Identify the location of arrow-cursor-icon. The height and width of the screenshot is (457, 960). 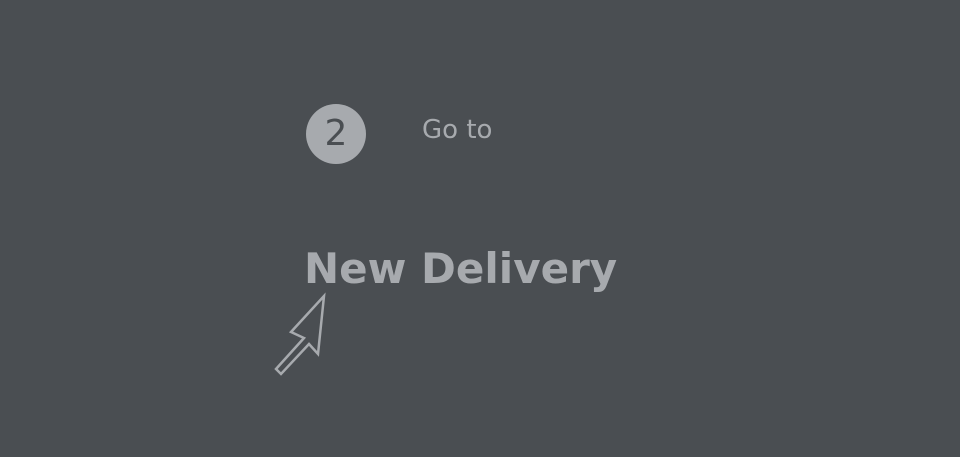
(300, 334).